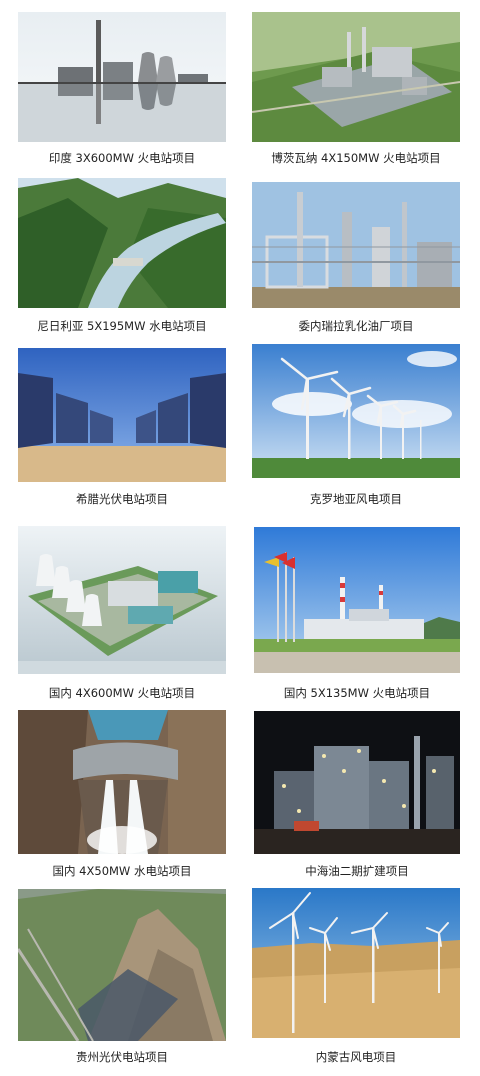 The height and width of the screenshot is (1076, 480). What do you see at coordinates (356, 326) in the screenshot?
I see `project-caption: 委内瑞拉乳化油厂项目` at bounding box center [356, 326].